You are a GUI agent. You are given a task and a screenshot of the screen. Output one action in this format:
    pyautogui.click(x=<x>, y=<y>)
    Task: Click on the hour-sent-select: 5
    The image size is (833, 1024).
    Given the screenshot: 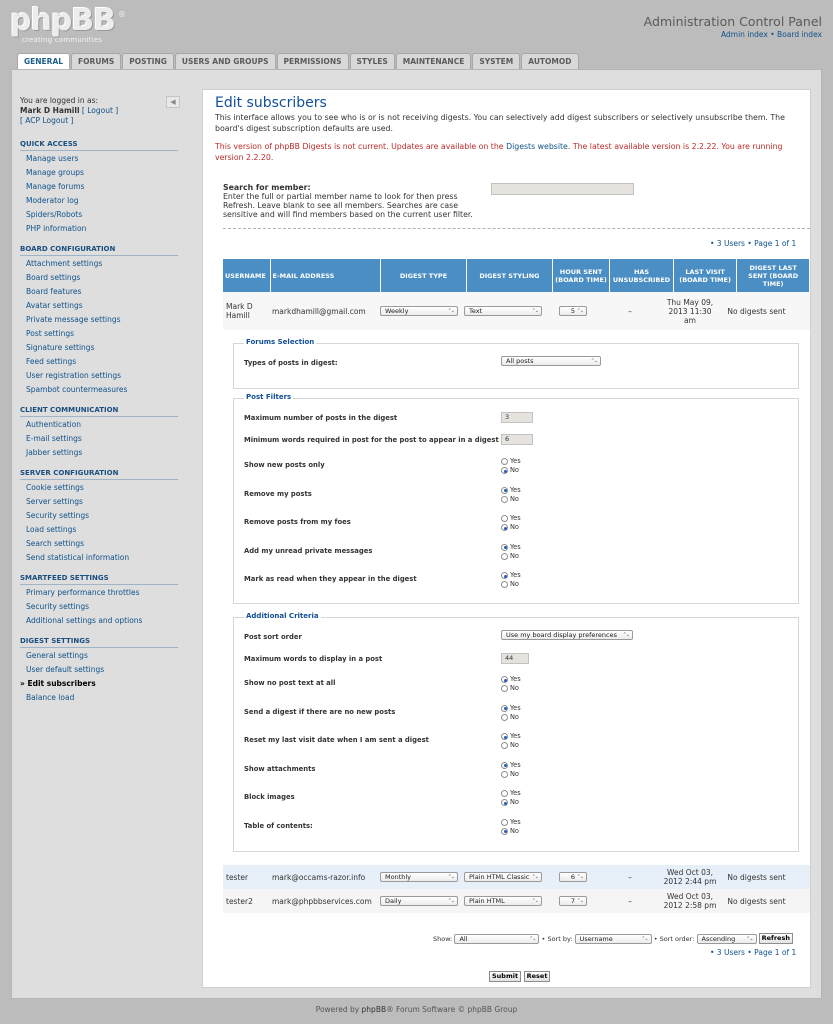 What is the action you would take?
    pyautogui.click(x=573, y=311)
    